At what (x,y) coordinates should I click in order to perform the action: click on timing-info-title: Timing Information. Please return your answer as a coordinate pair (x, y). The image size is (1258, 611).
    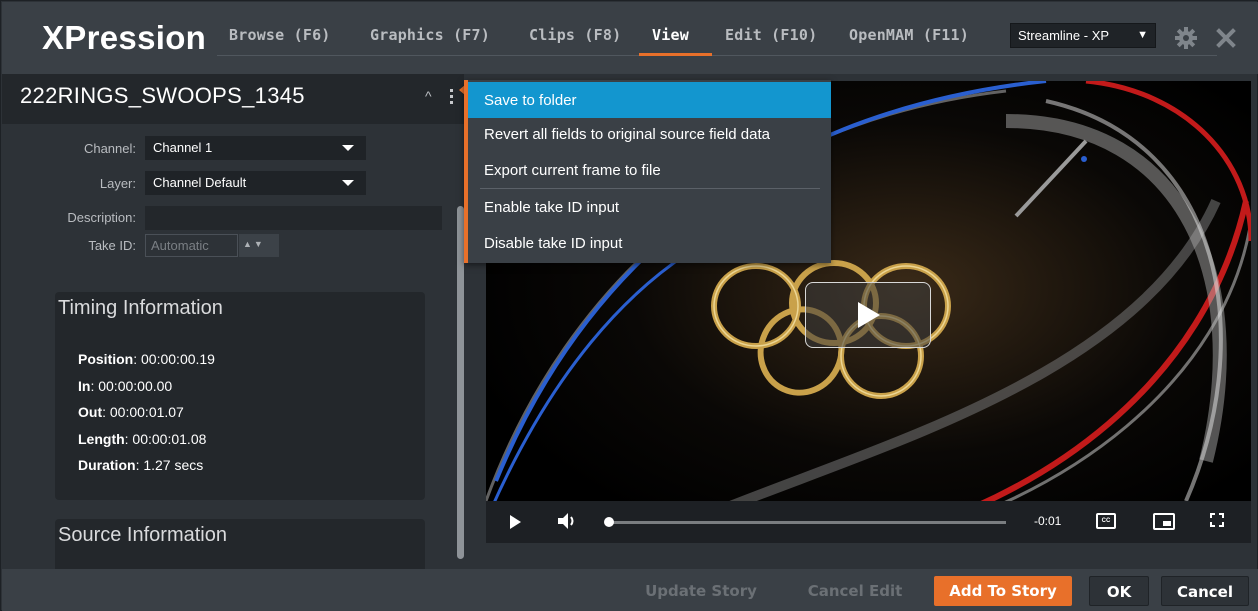
    Looking at the image, I should click on (140, 308).